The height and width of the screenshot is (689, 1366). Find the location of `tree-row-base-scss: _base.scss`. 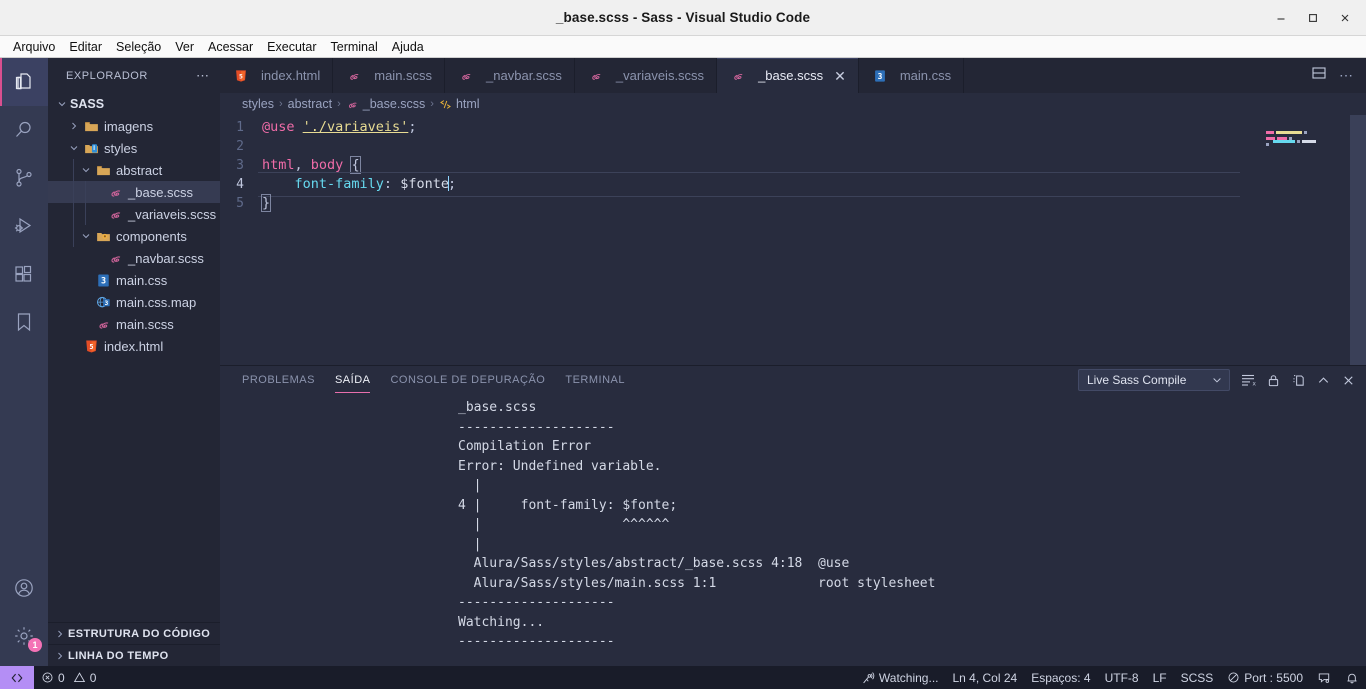

tree-row-base-scss: _base.scss is located at coordinates (134, 192).